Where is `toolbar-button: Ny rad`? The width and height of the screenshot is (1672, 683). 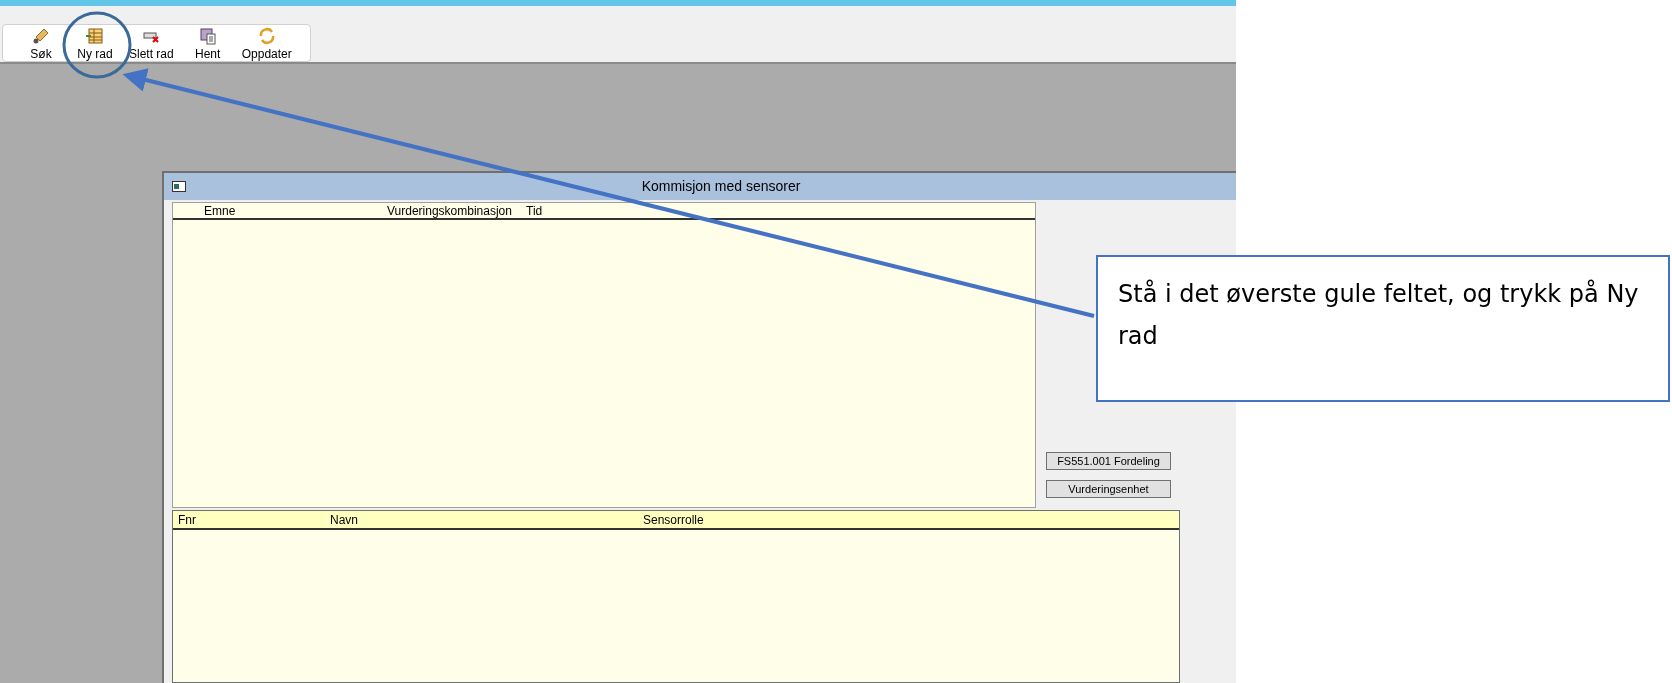
toolbar-button: Ny rad is located at coordinates (95, 43).